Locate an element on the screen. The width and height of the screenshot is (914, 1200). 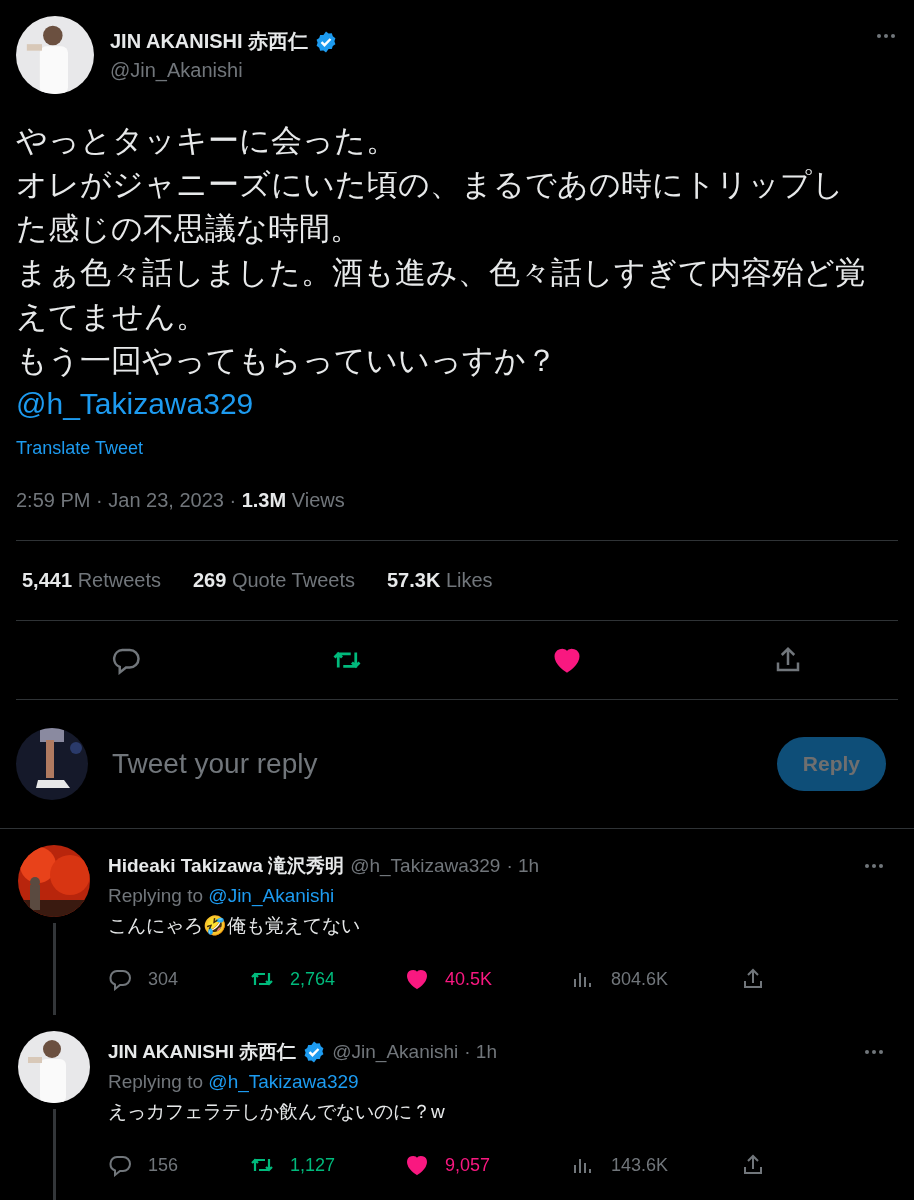
replying-to: Replying to @h_Takizawa329 is located at coordinates (234, 1082).